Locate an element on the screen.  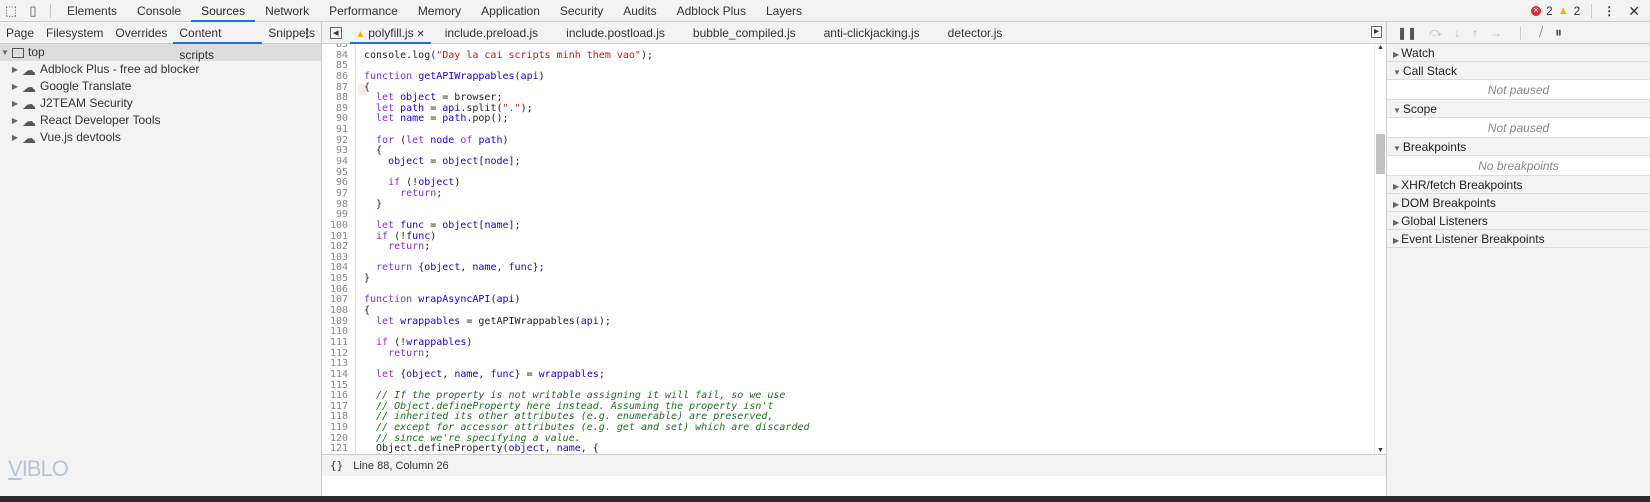
section-global-listeners: ▶ Global Listeners is located at coordinates (1518, 221).